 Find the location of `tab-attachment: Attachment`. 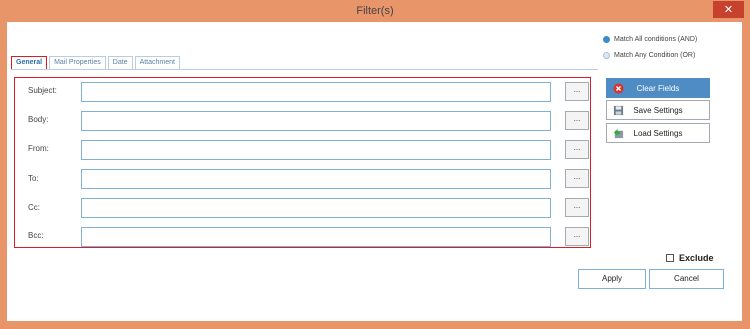

tab-attachment: Attachment is located at coordinates (157, 62).